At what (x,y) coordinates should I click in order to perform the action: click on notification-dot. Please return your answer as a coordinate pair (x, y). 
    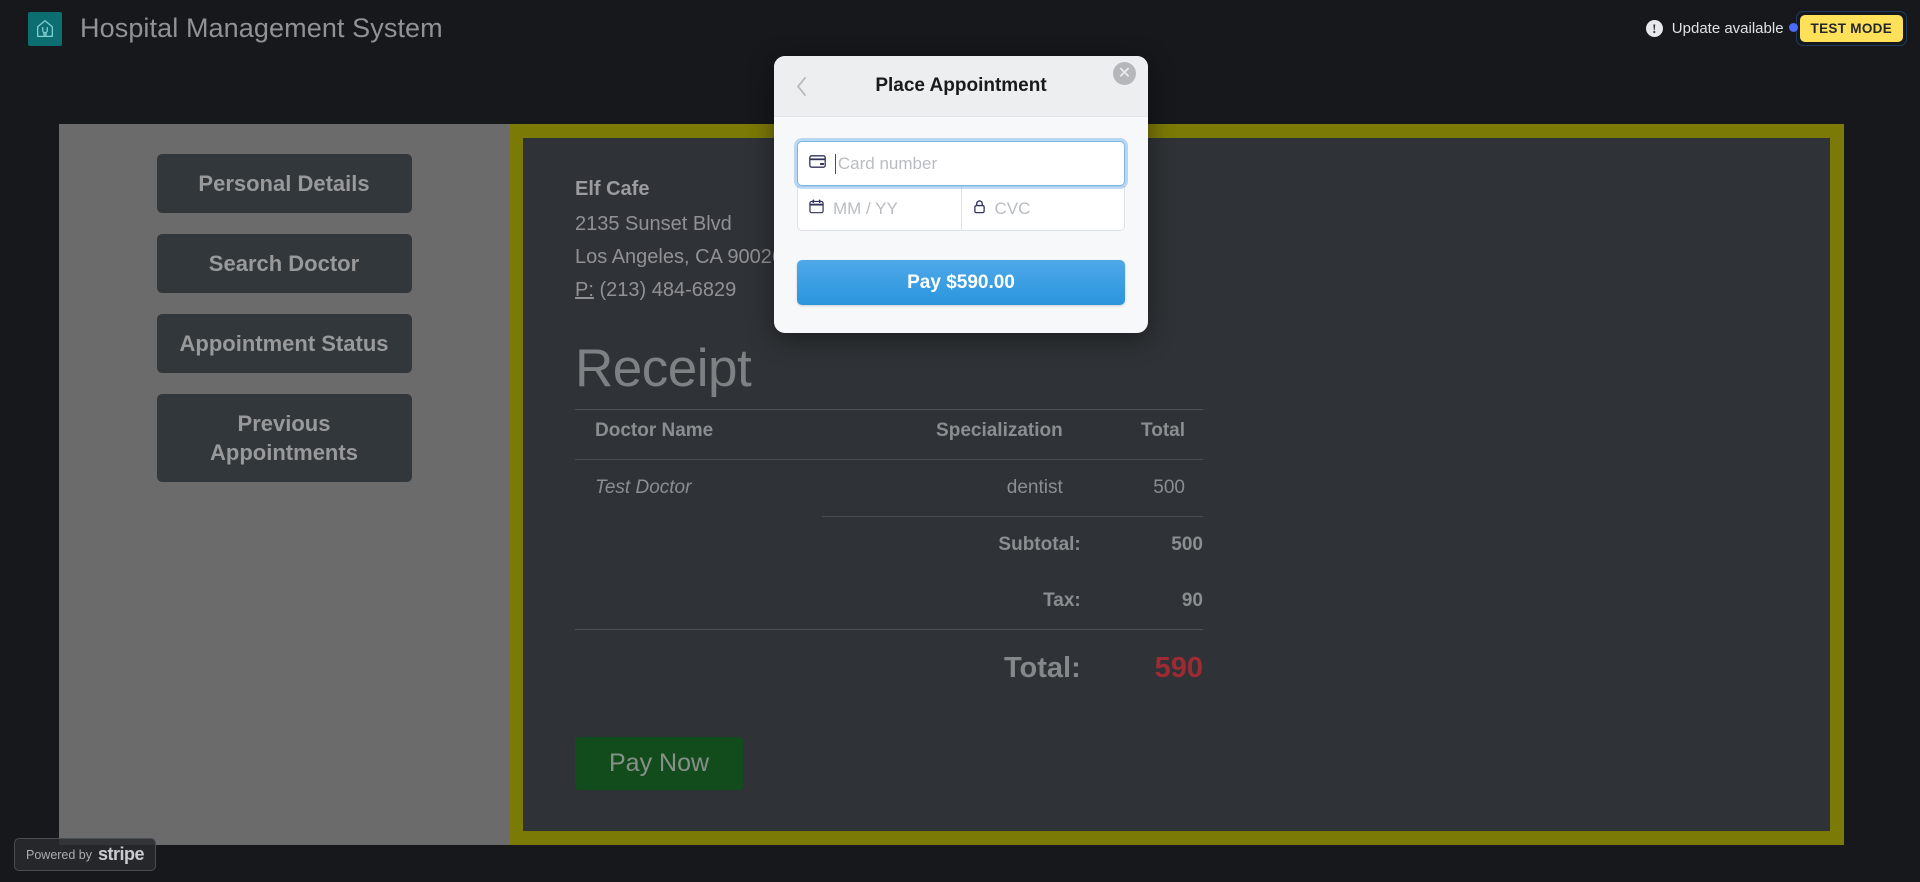
    Looking at the image, I should click on (1793, 27).